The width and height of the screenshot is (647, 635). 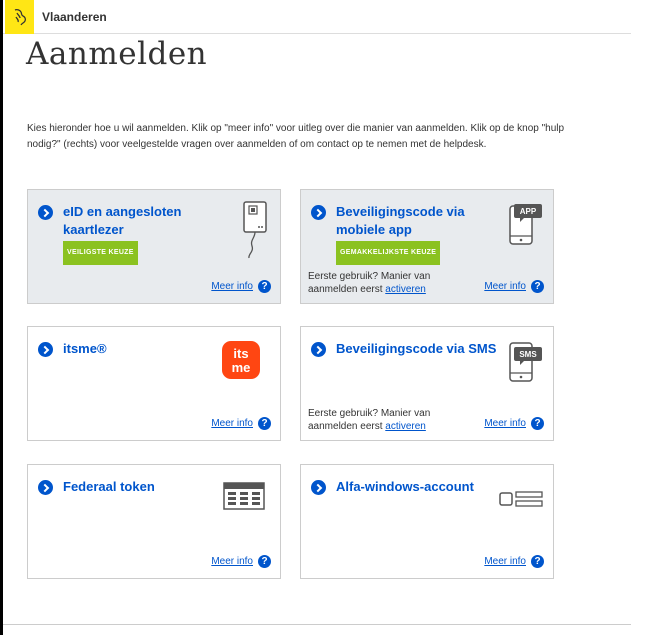 I want to click on windows-account-icon, so click(x=521, y=499).